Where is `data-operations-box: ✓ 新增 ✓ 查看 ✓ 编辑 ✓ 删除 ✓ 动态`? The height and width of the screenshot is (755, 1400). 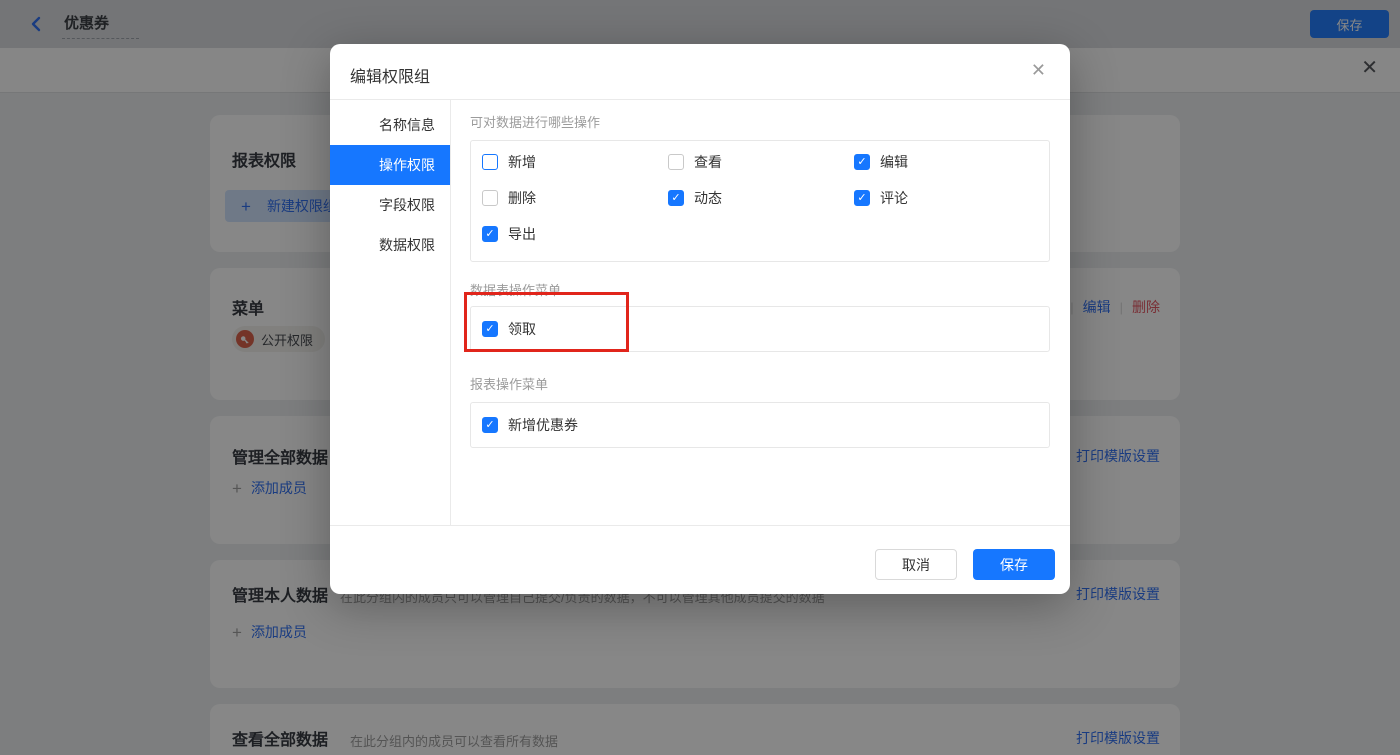
data-operations-box: ✓ 新增 ✓ 查看 ✓ 编辑 ✓ 删除 ✓ 动态 is located at coordinates (760, 201).